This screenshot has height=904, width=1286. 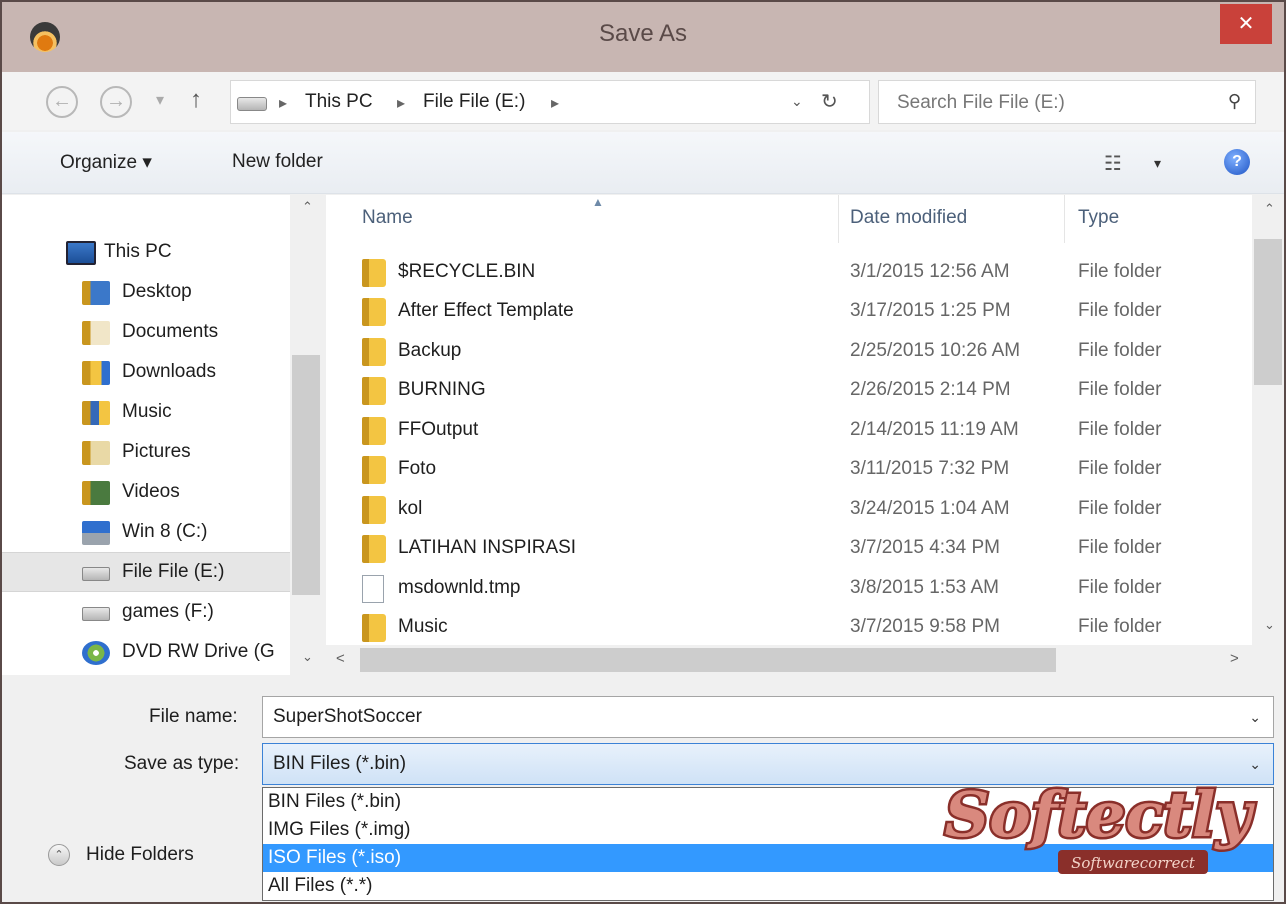 I want to click on nav-item-desktop: Desktop, so click(x=146, y=293).